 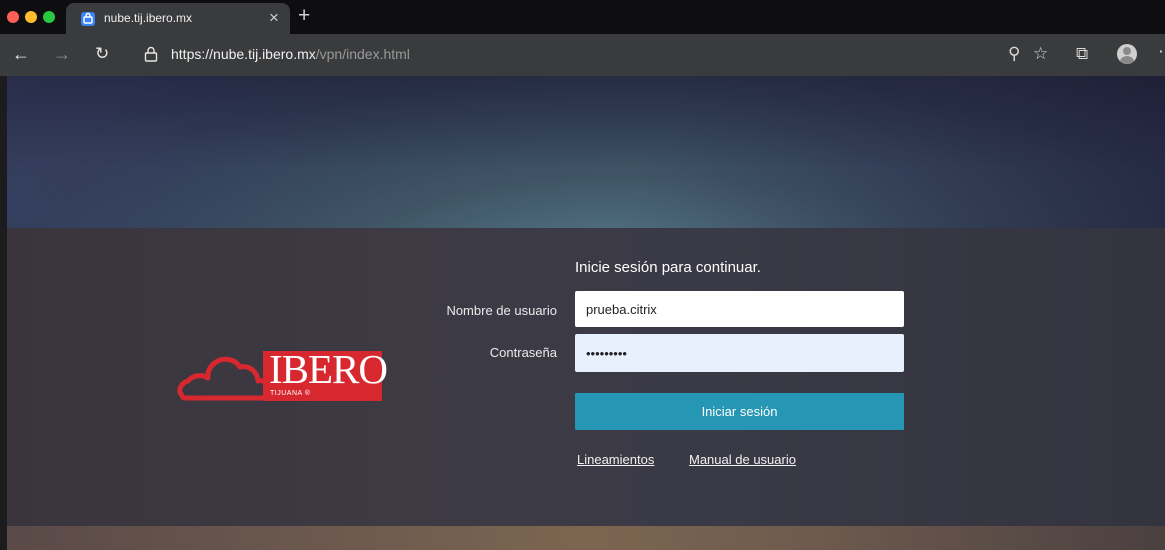 What do you see at coordinates (1040, 54) in the screenshot?
I see `favorite-star-icon: ☆` at bounding box center [1040, 54].